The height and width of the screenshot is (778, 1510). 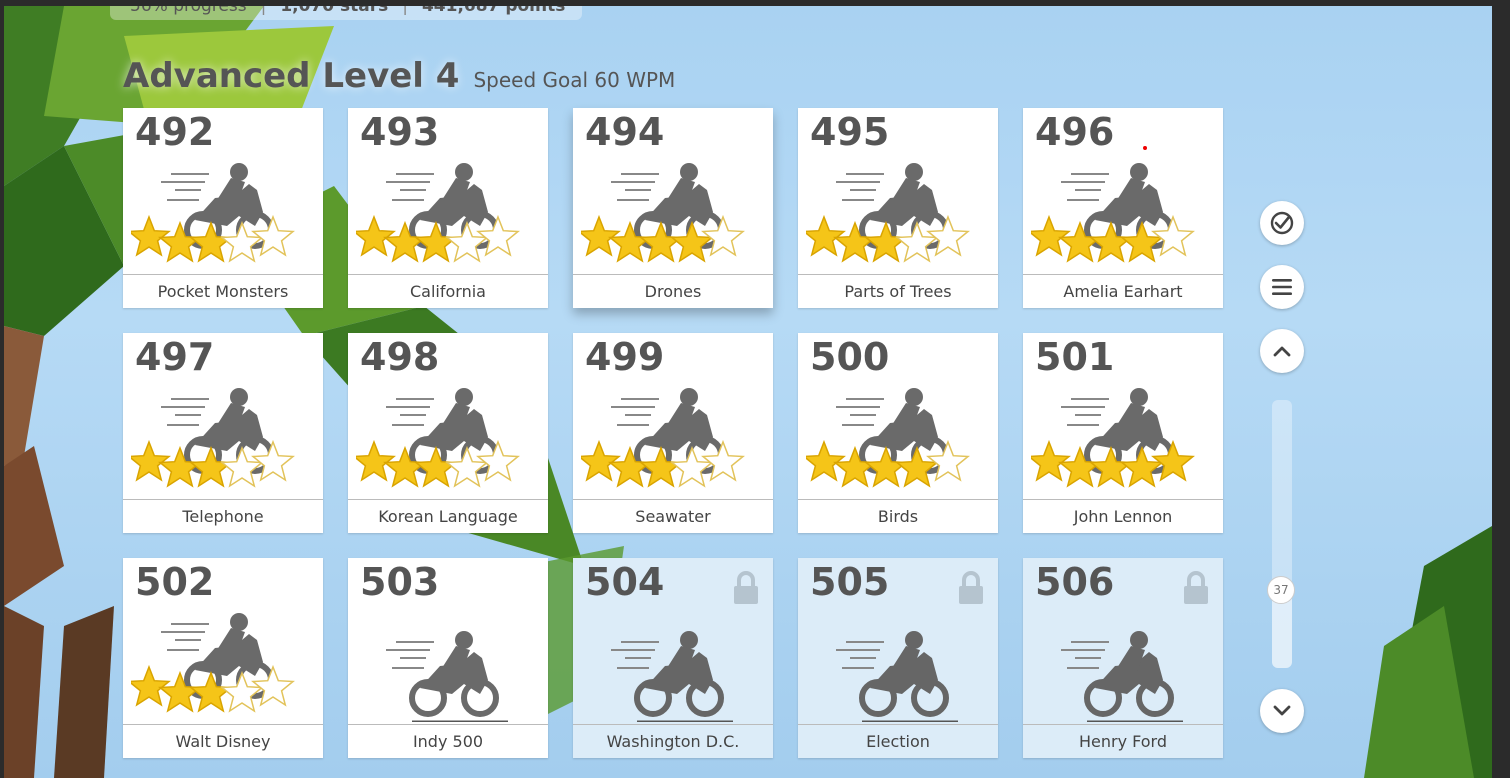 What do you see at coordinates (625, 357) in the screenshot?
I see `lesson-number: 499` at bounding box center [625, 357].